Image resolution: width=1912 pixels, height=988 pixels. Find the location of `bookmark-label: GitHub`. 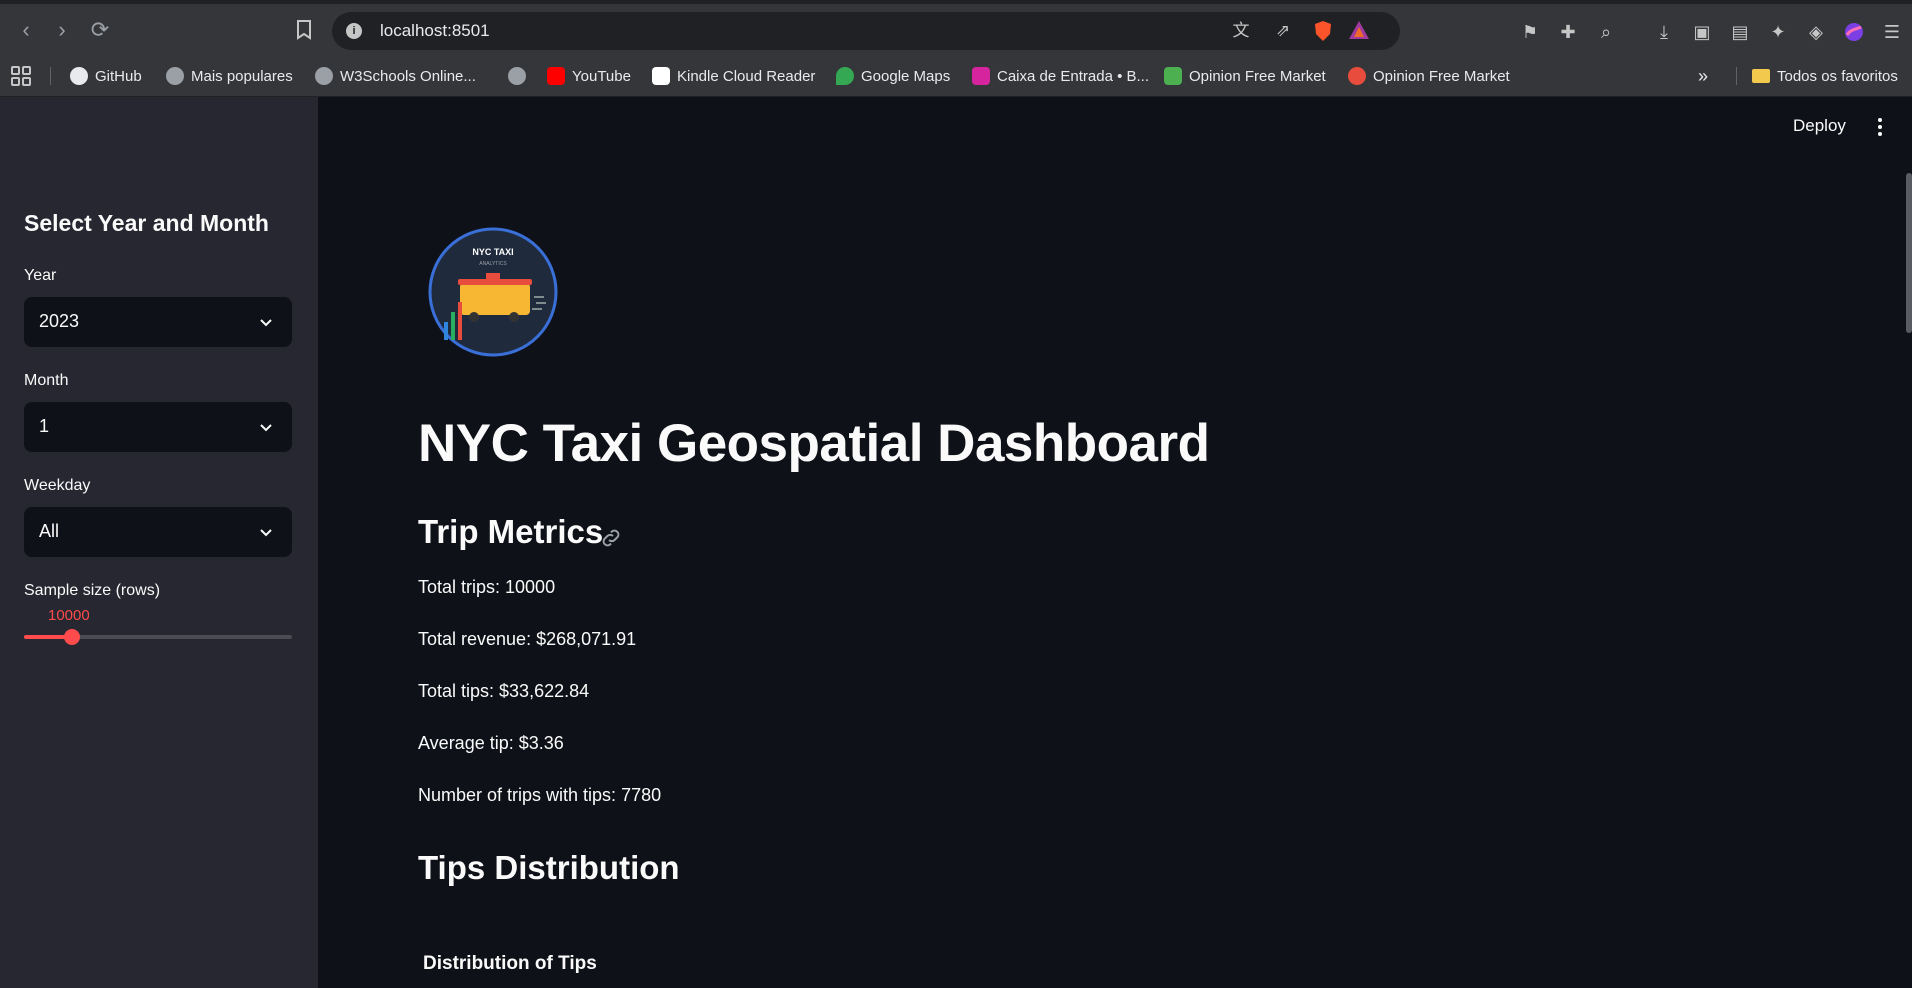

bookmark-label: GitHub is located at coordinates (118, 76).